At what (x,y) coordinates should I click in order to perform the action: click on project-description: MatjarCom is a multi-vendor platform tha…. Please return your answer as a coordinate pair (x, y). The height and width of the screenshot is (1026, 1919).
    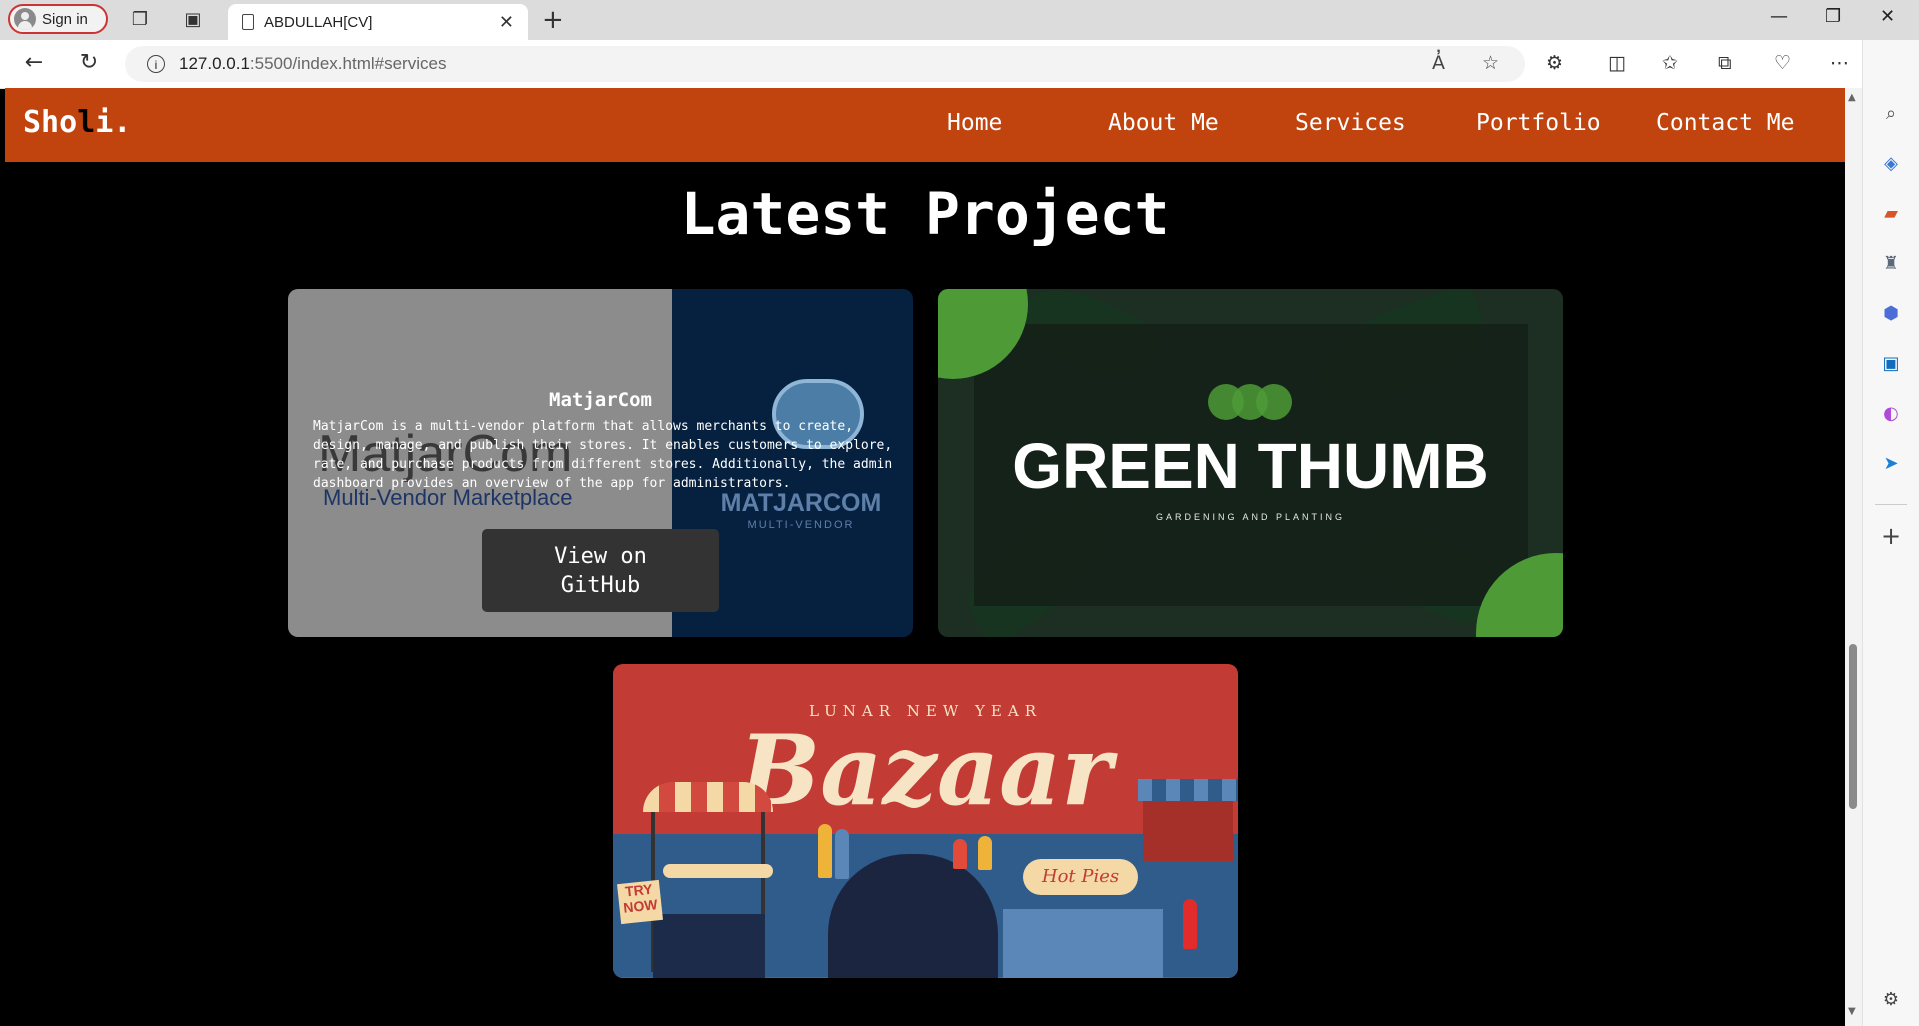
    Looking at the image, I should click on (603, 455).